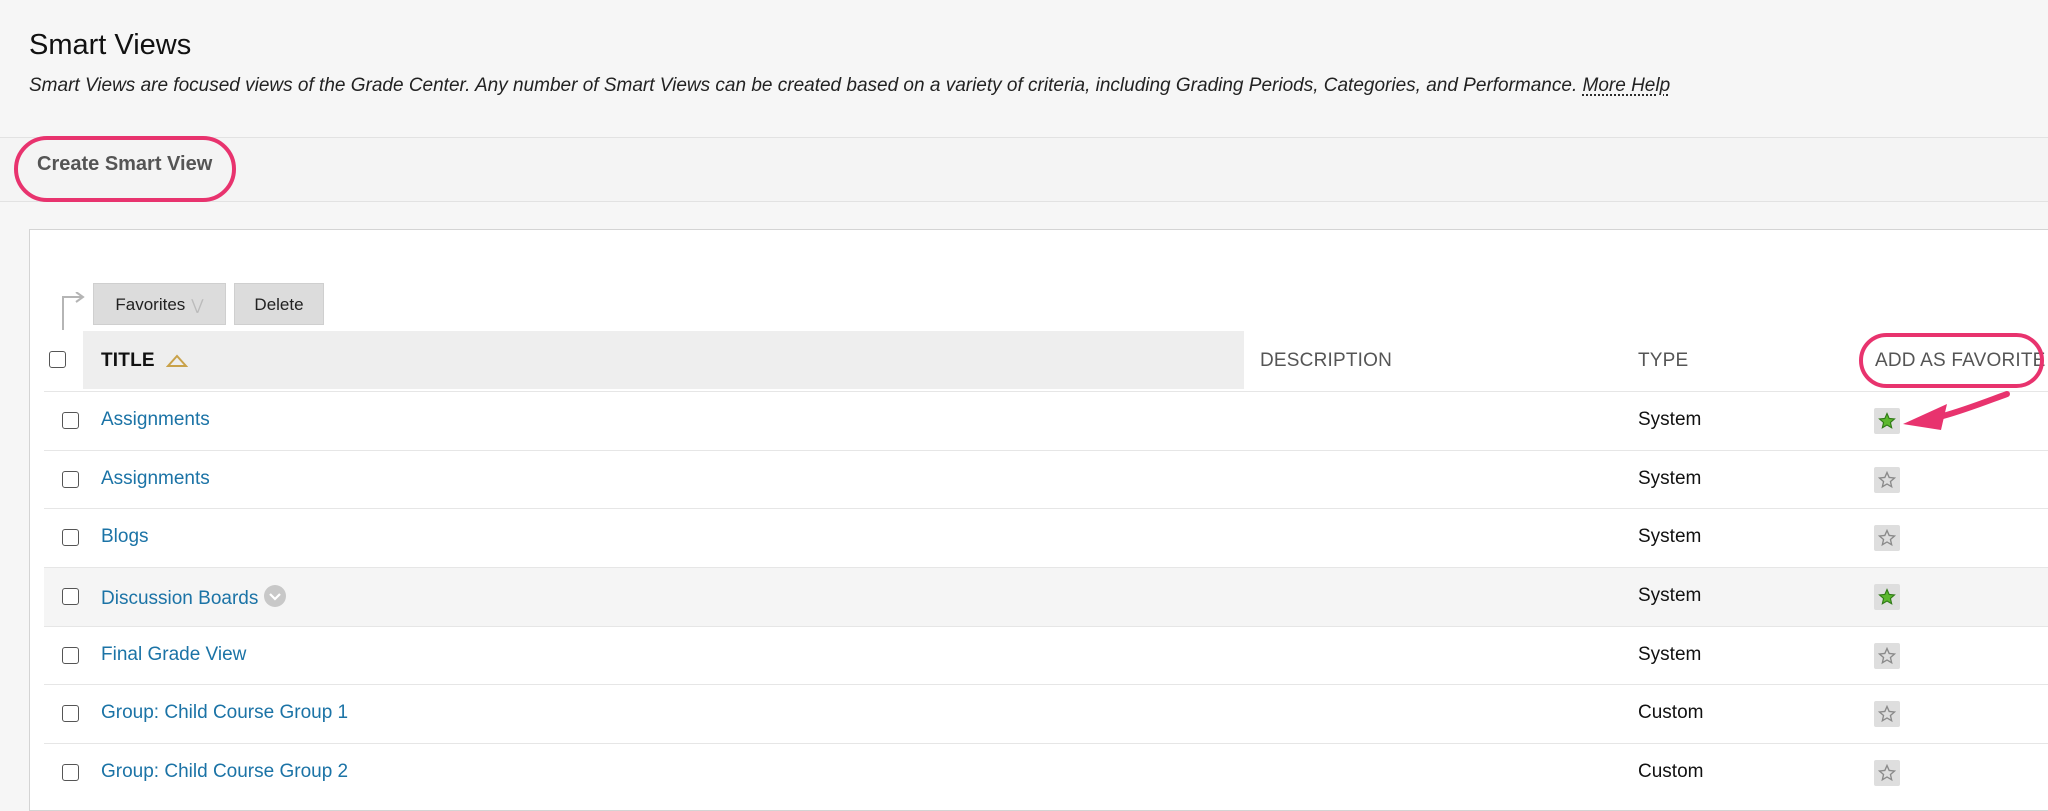  I want to click on chevron-down-icon: ⋁, so click(197, 305).